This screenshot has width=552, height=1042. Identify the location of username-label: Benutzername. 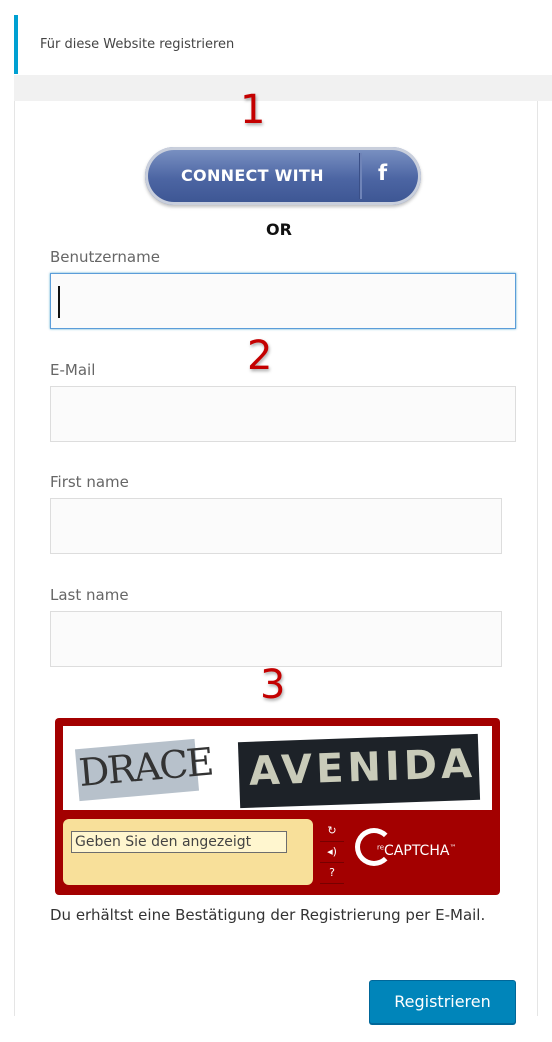
(105, 257).